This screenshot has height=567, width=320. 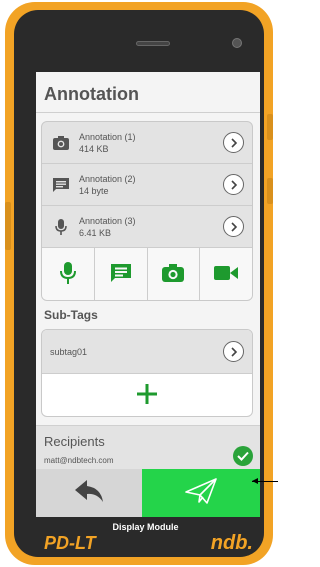 I want to click on device-model-logo: PD-LT, so click(x=70, y=543).